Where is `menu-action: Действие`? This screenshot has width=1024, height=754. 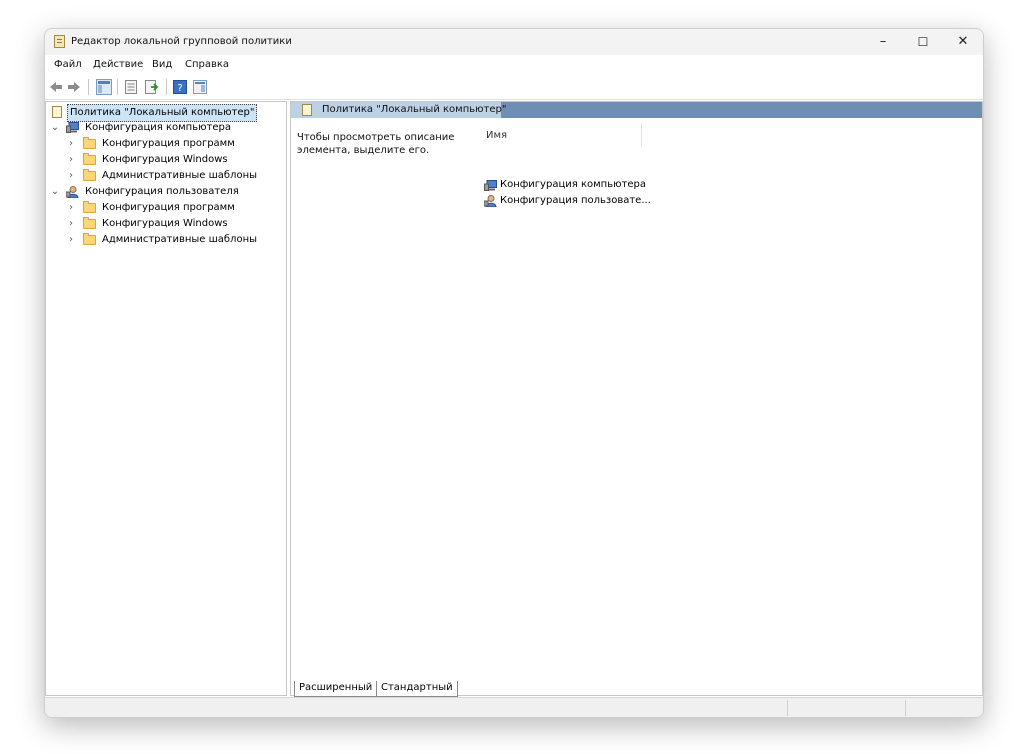
menu-action: Действие is located at coordinates (118, 64).